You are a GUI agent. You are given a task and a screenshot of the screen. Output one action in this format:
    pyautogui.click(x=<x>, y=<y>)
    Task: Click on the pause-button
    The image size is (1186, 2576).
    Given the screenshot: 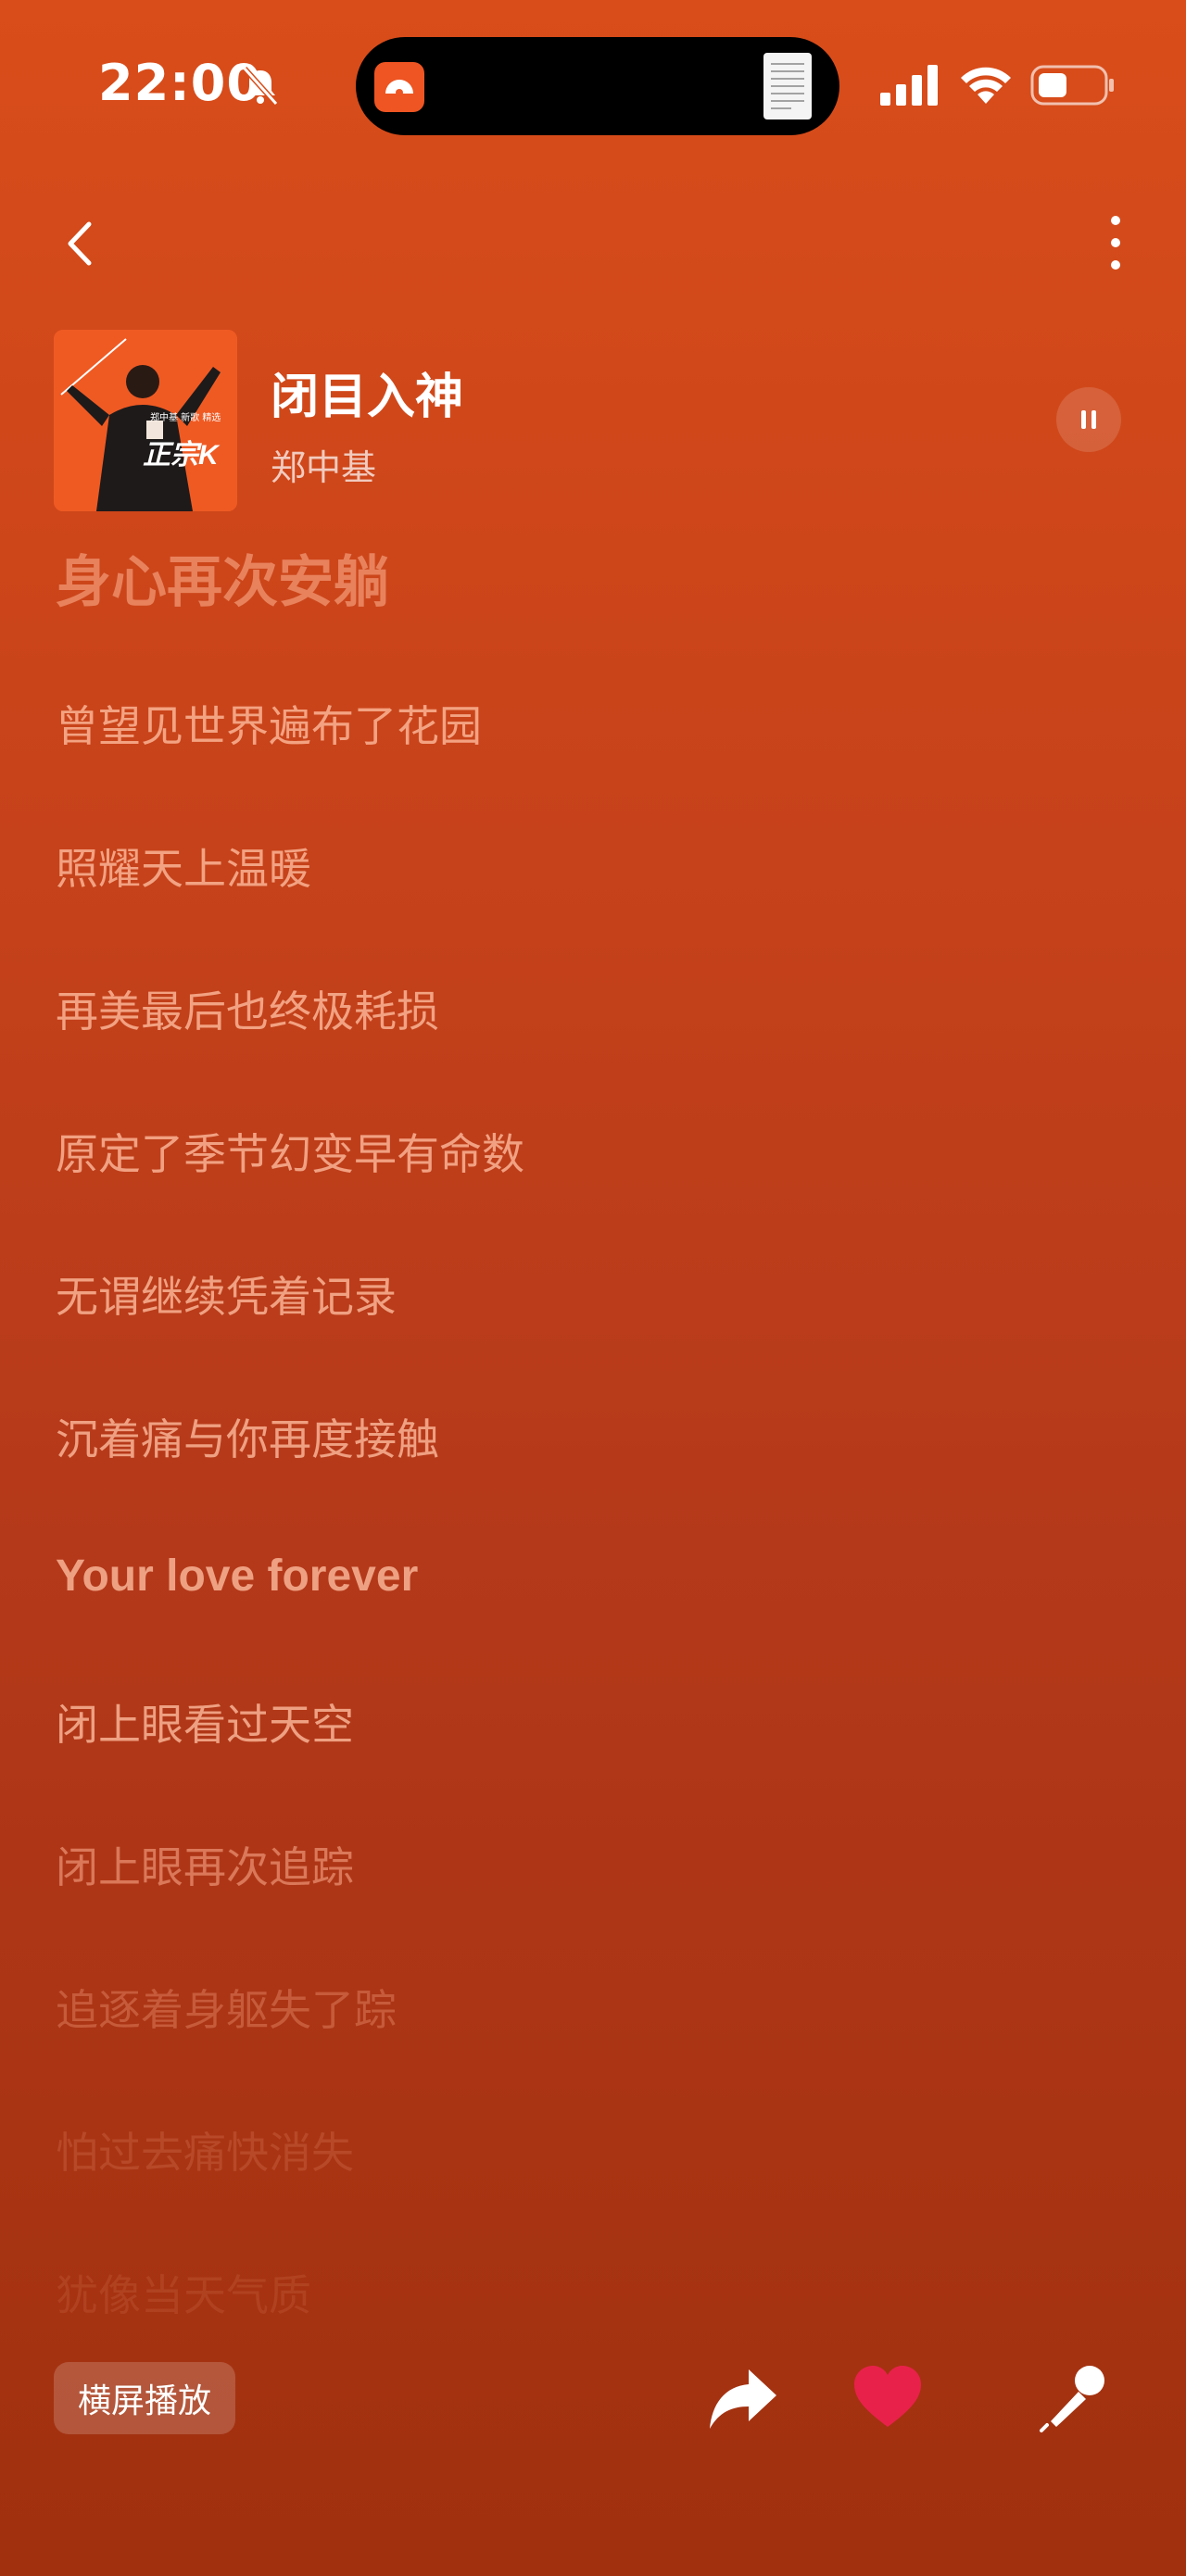 What is the action you would take?
    pyautogui.click(x=1088, y=419)
    